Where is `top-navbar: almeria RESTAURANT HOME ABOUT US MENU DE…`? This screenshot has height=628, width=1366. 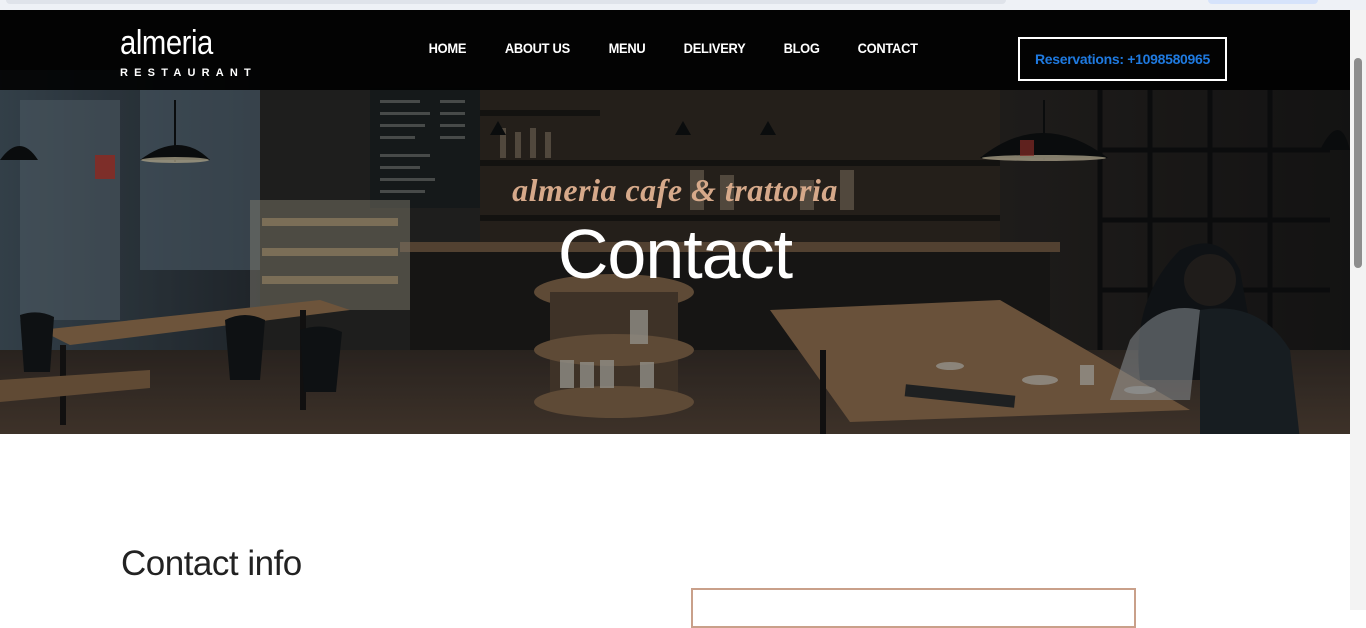
top-navbar: almeria RESTAURANT HOME ABOUT US MENU DE… is located at coordinates (675, 50).